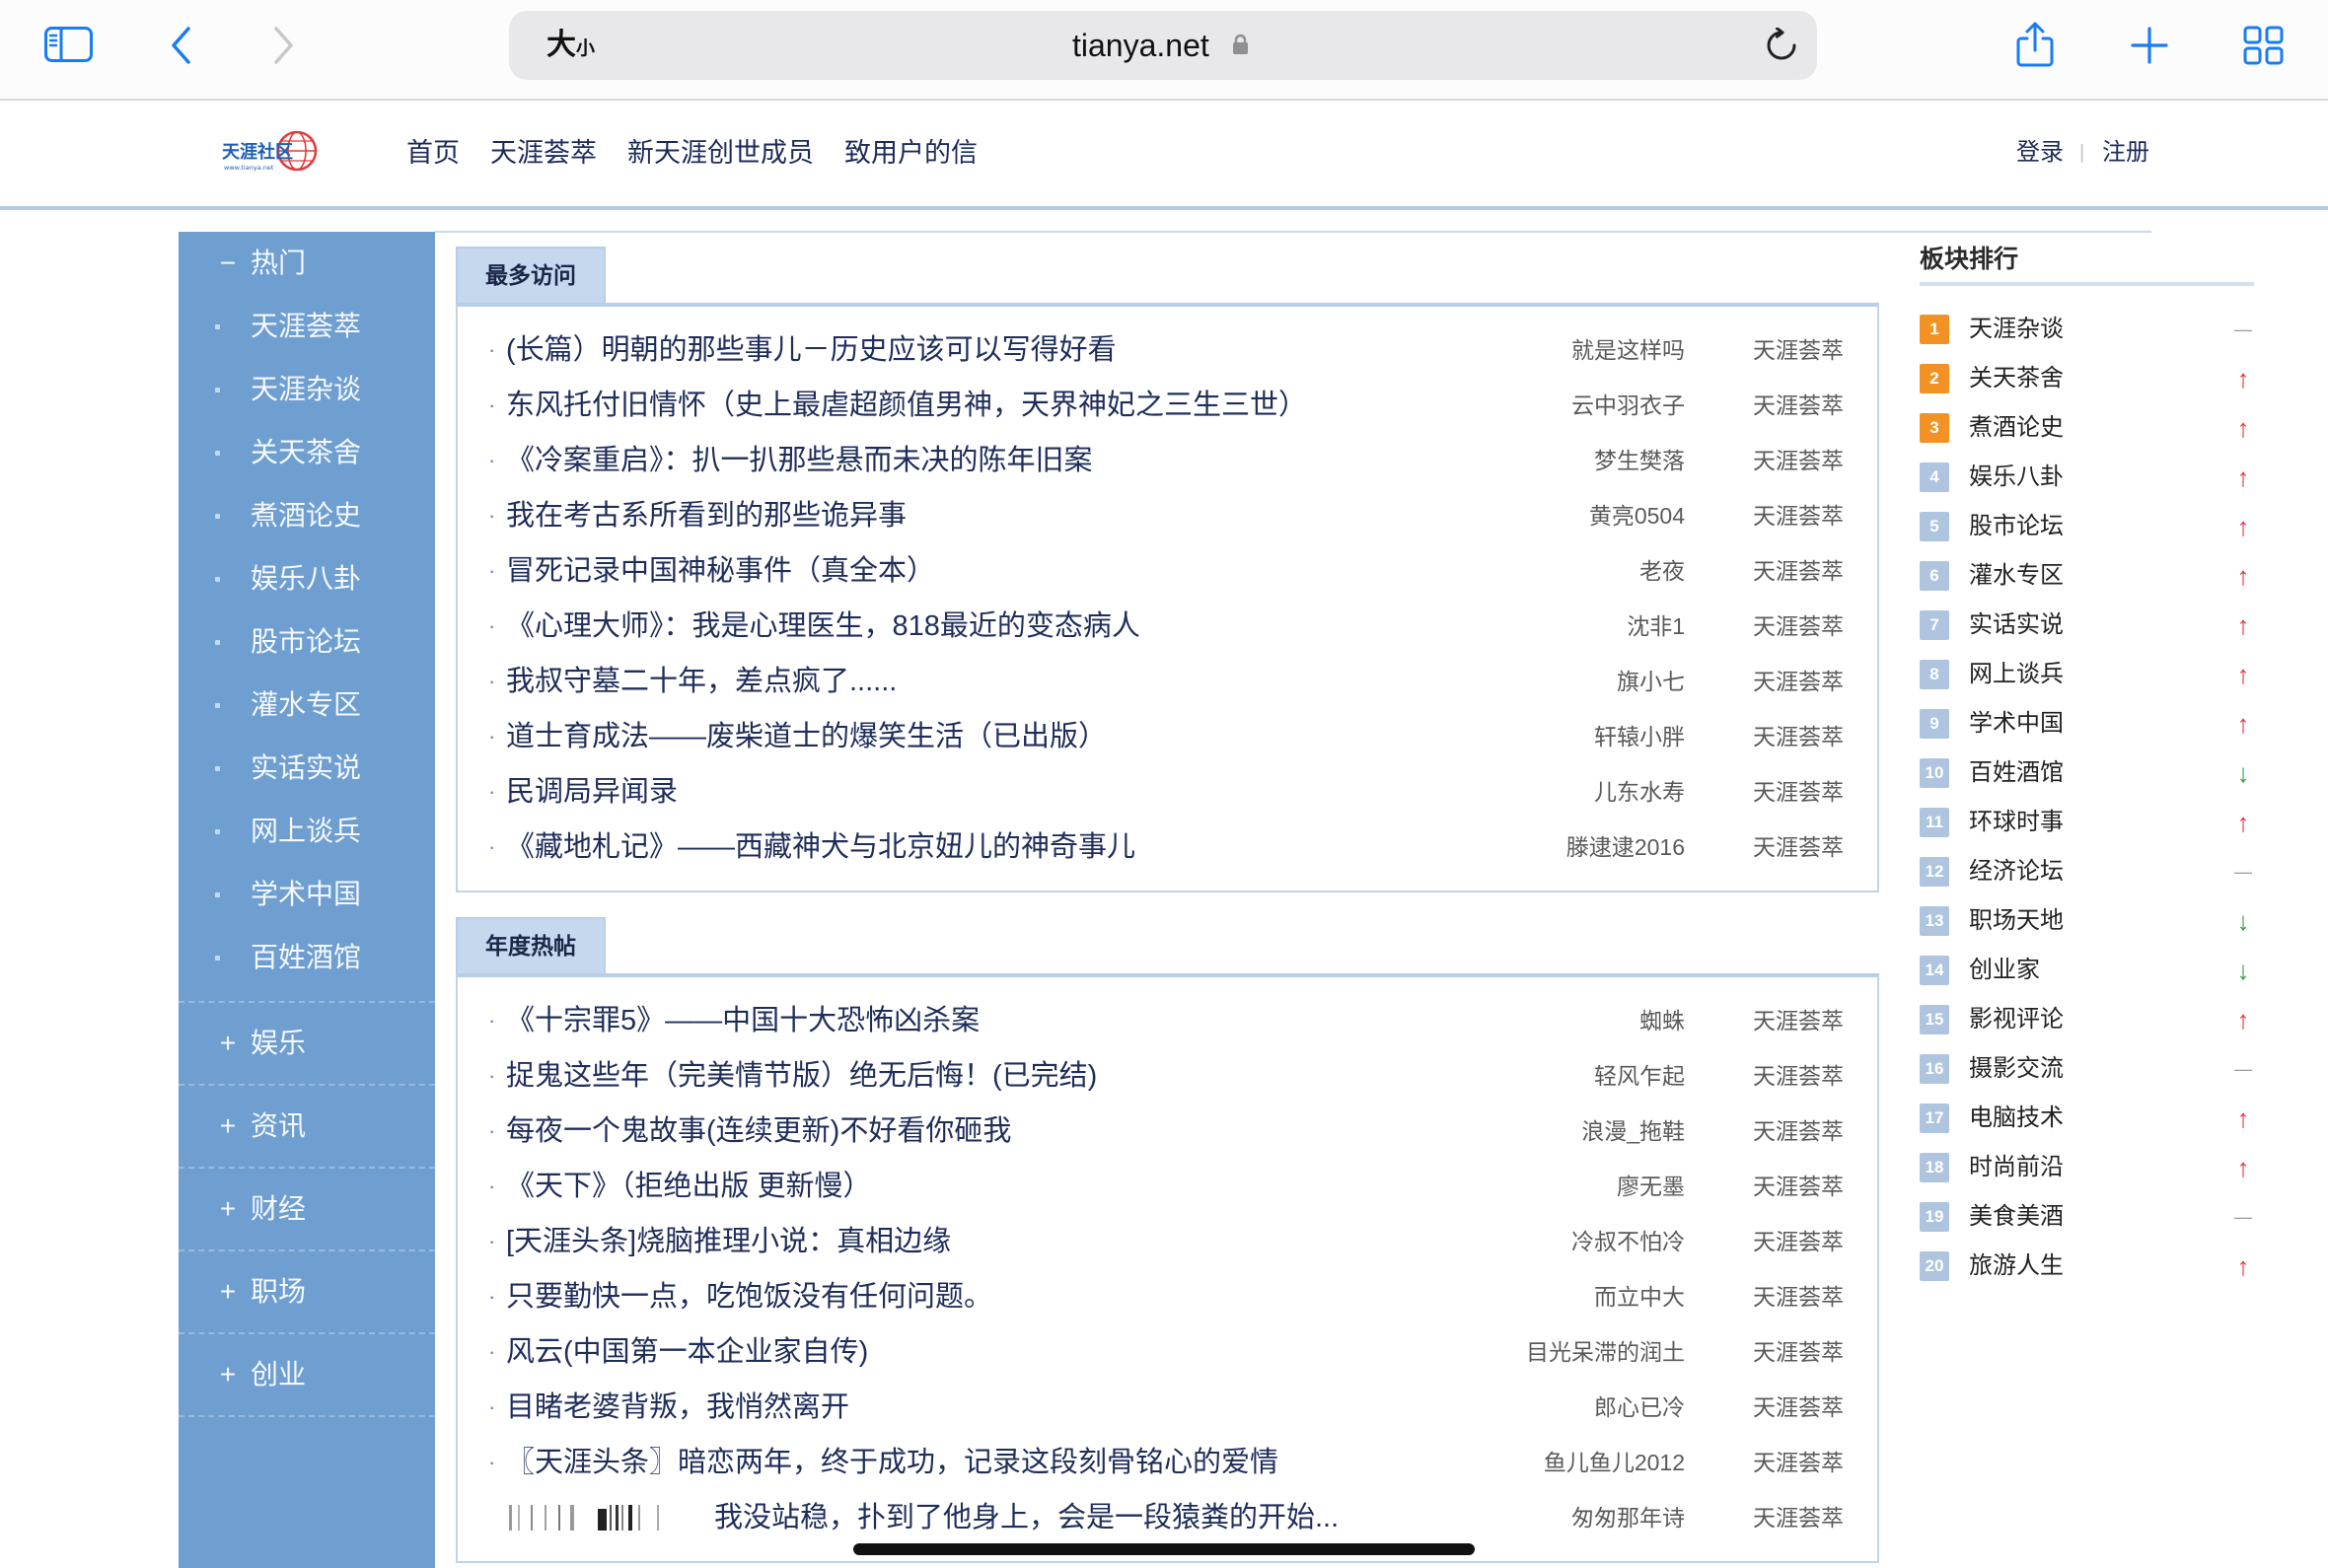 The image size is (2328, 1568). Describe the element at coordinates (2040, 153) in the screenshot. I see `login-link: 登录` at that location.